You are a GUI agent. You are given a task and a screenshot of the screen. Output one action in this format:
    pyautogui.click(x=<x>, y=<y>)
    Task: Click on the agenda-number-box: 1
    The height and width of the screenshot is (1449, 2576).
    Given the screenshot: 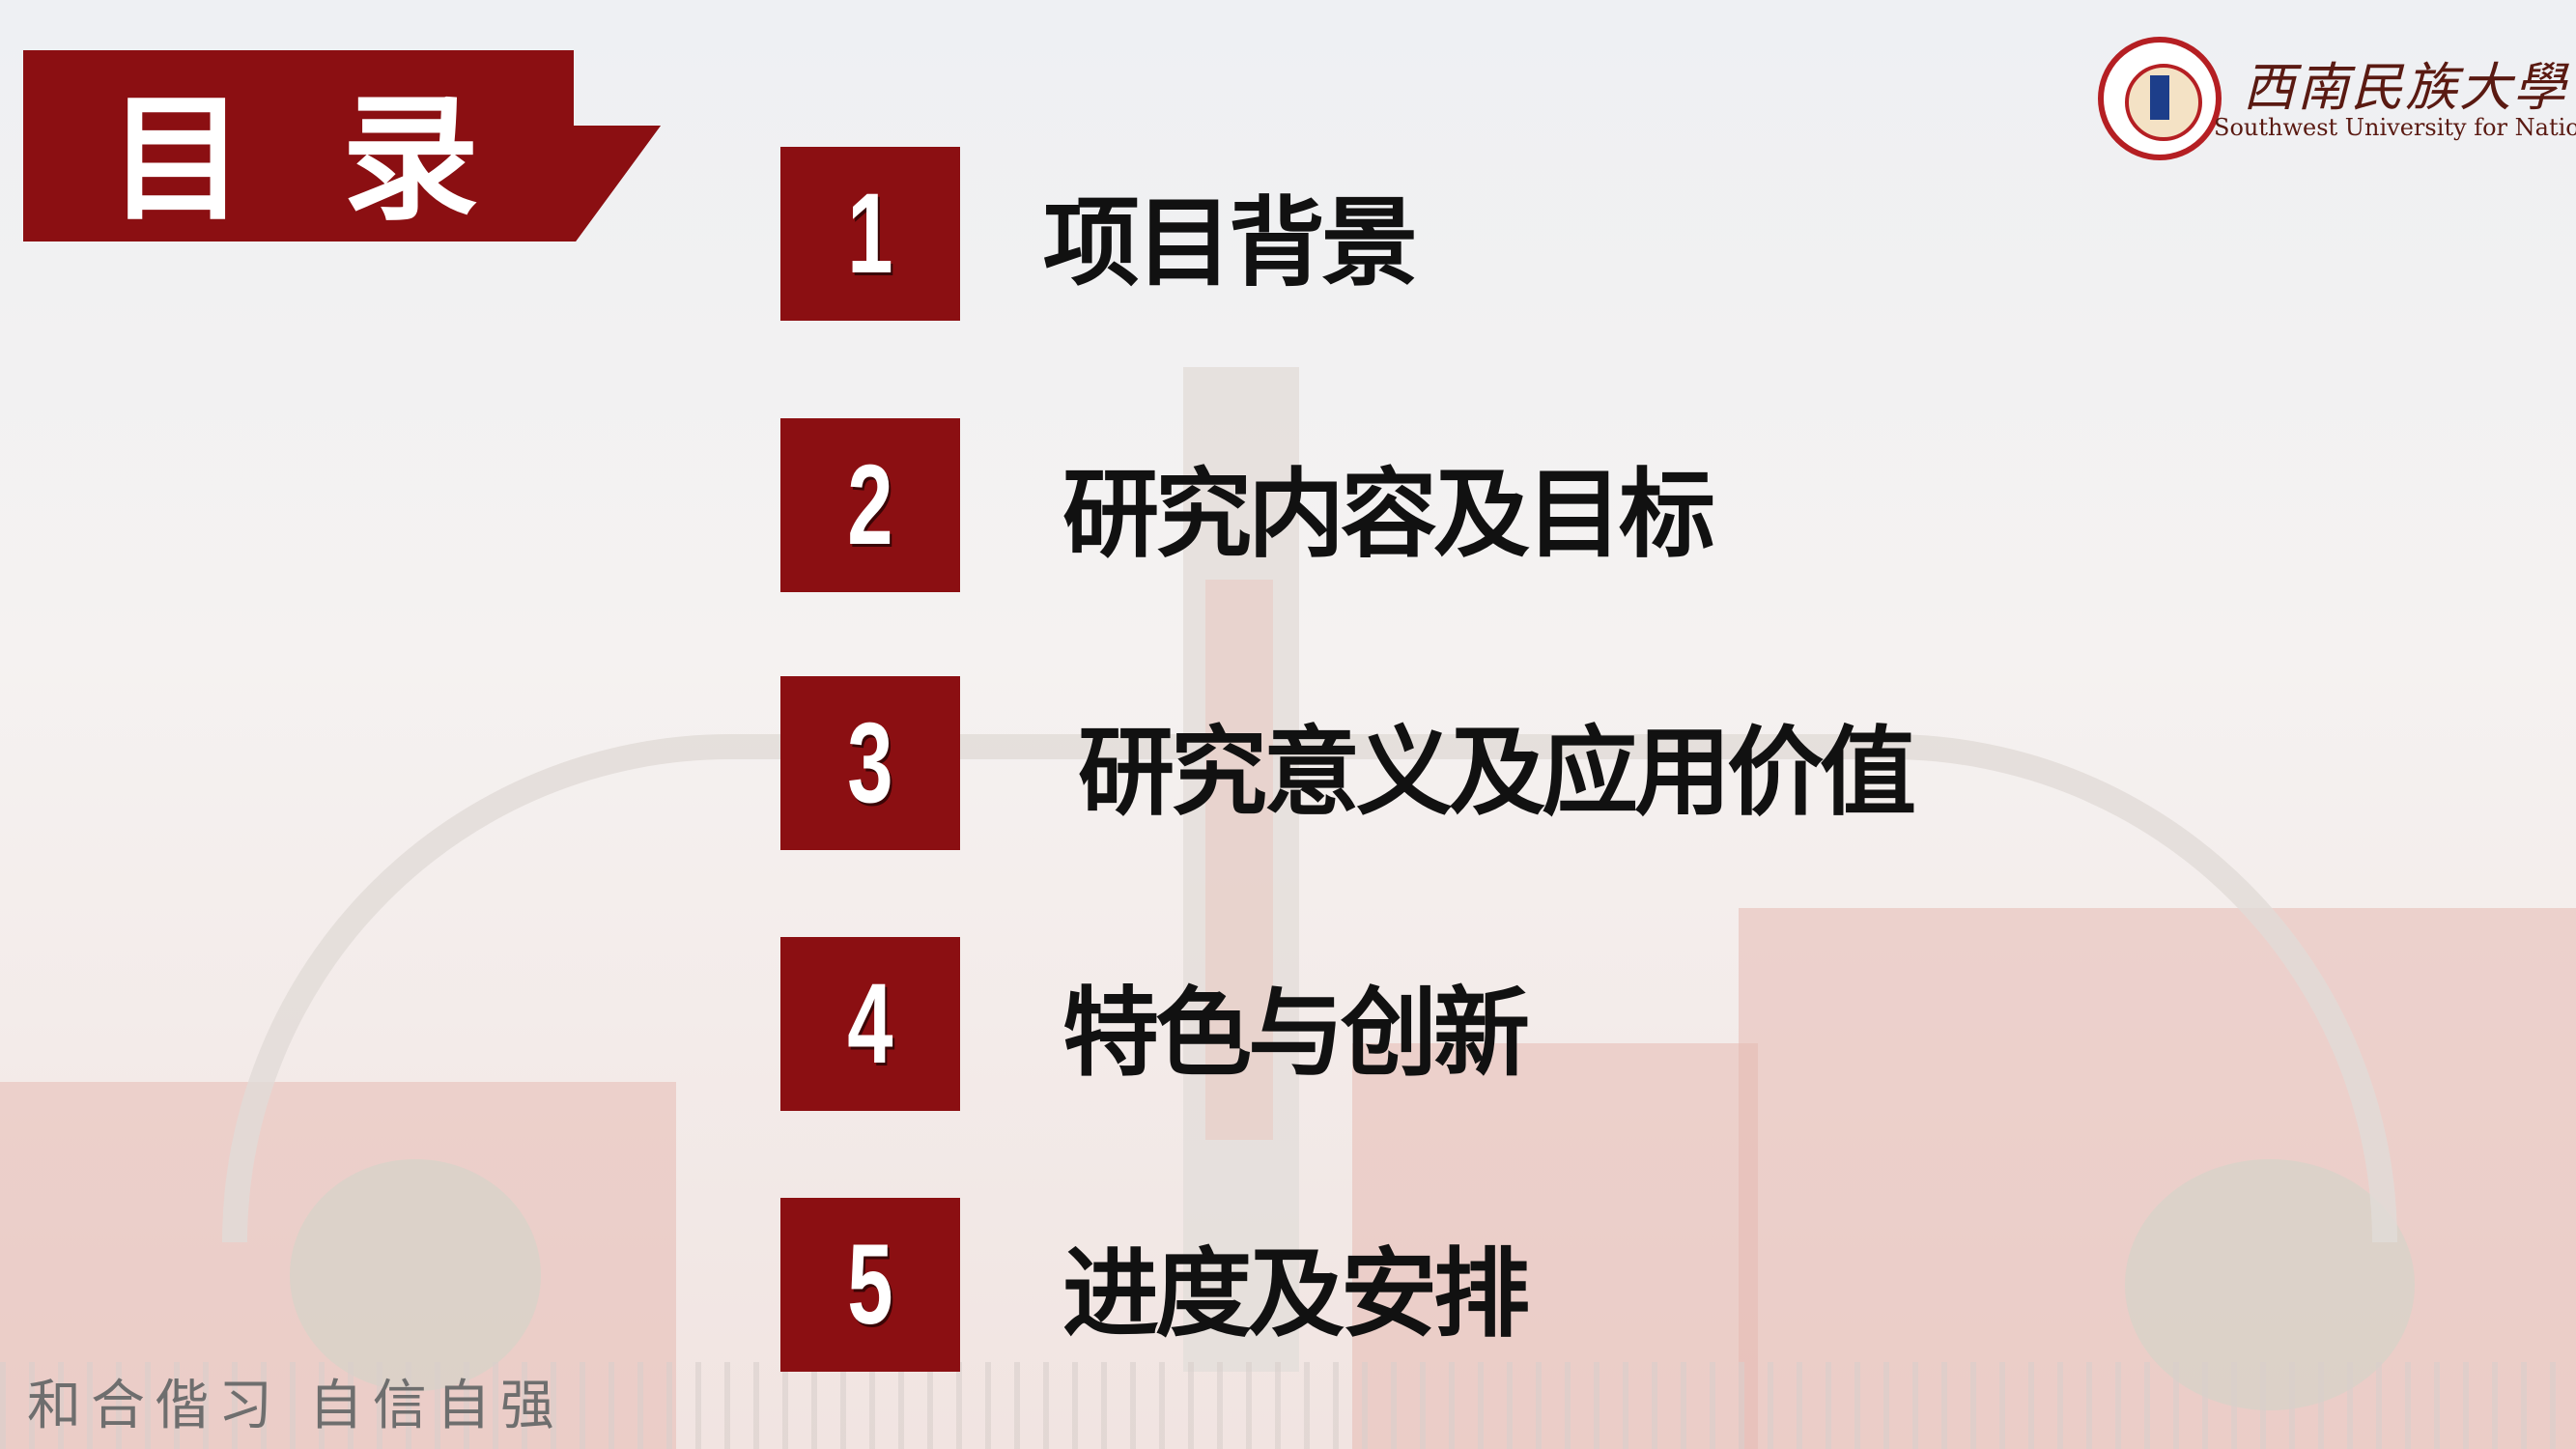 What is the action you would take?
    pyautogui.click(x=870, y=234)
    